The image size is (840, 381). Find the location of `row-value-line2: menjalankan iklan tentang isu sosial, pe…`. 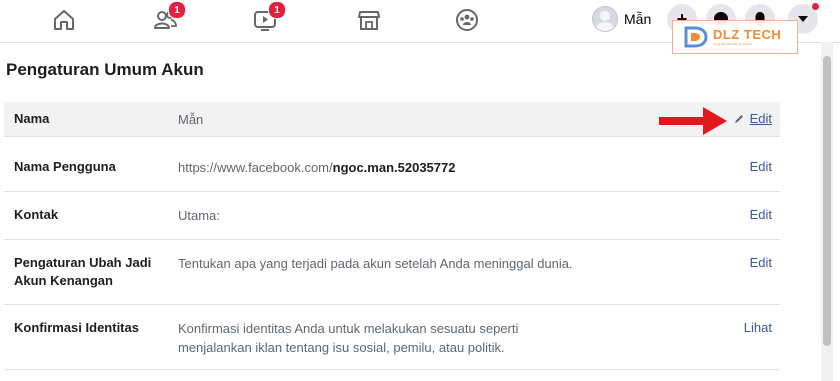

row-value-line2: menjalankan iklan tentang isu sosial, pe… is located at coordinates (341, 347).